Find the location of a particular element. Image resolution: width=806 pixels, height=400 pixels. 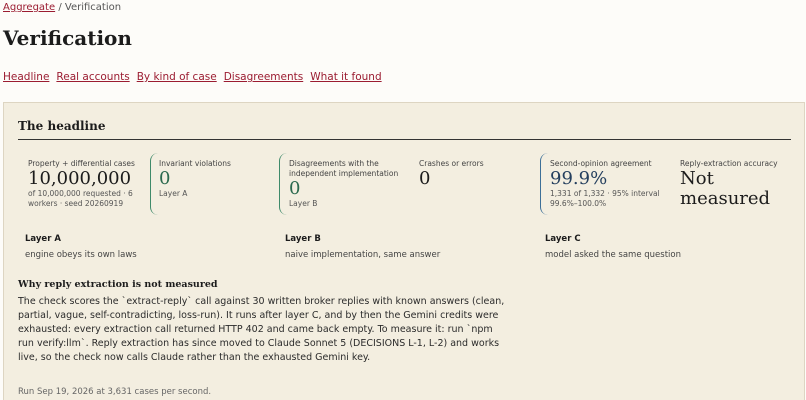

stat-note: Layer B is located at coordinates (303, 203).